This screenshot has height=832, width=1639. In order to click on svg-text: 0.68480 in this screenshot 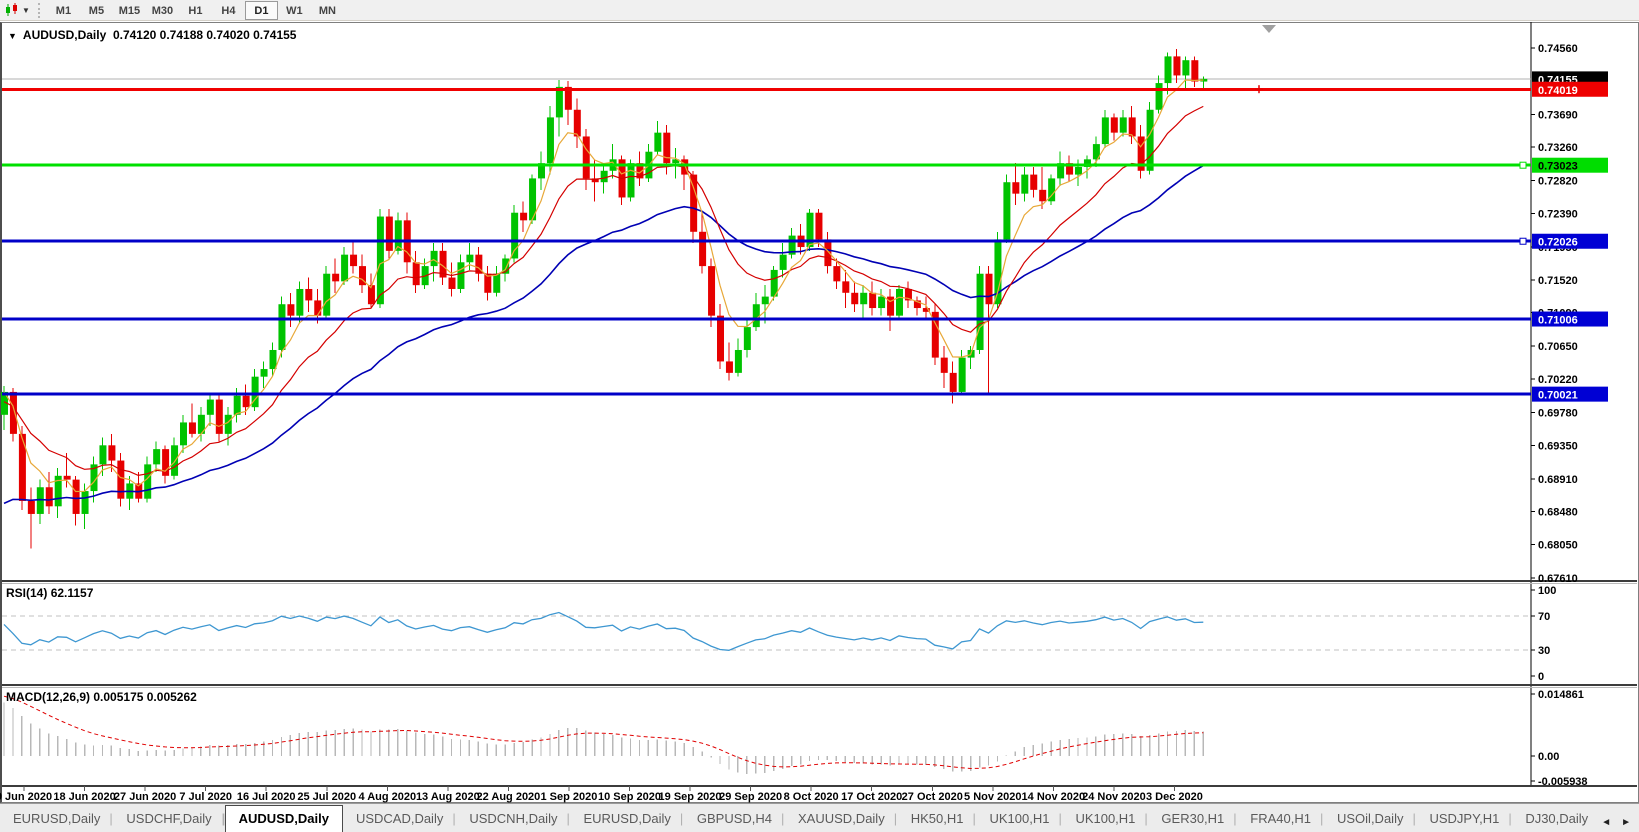, I will do `click(1558, 513)`.